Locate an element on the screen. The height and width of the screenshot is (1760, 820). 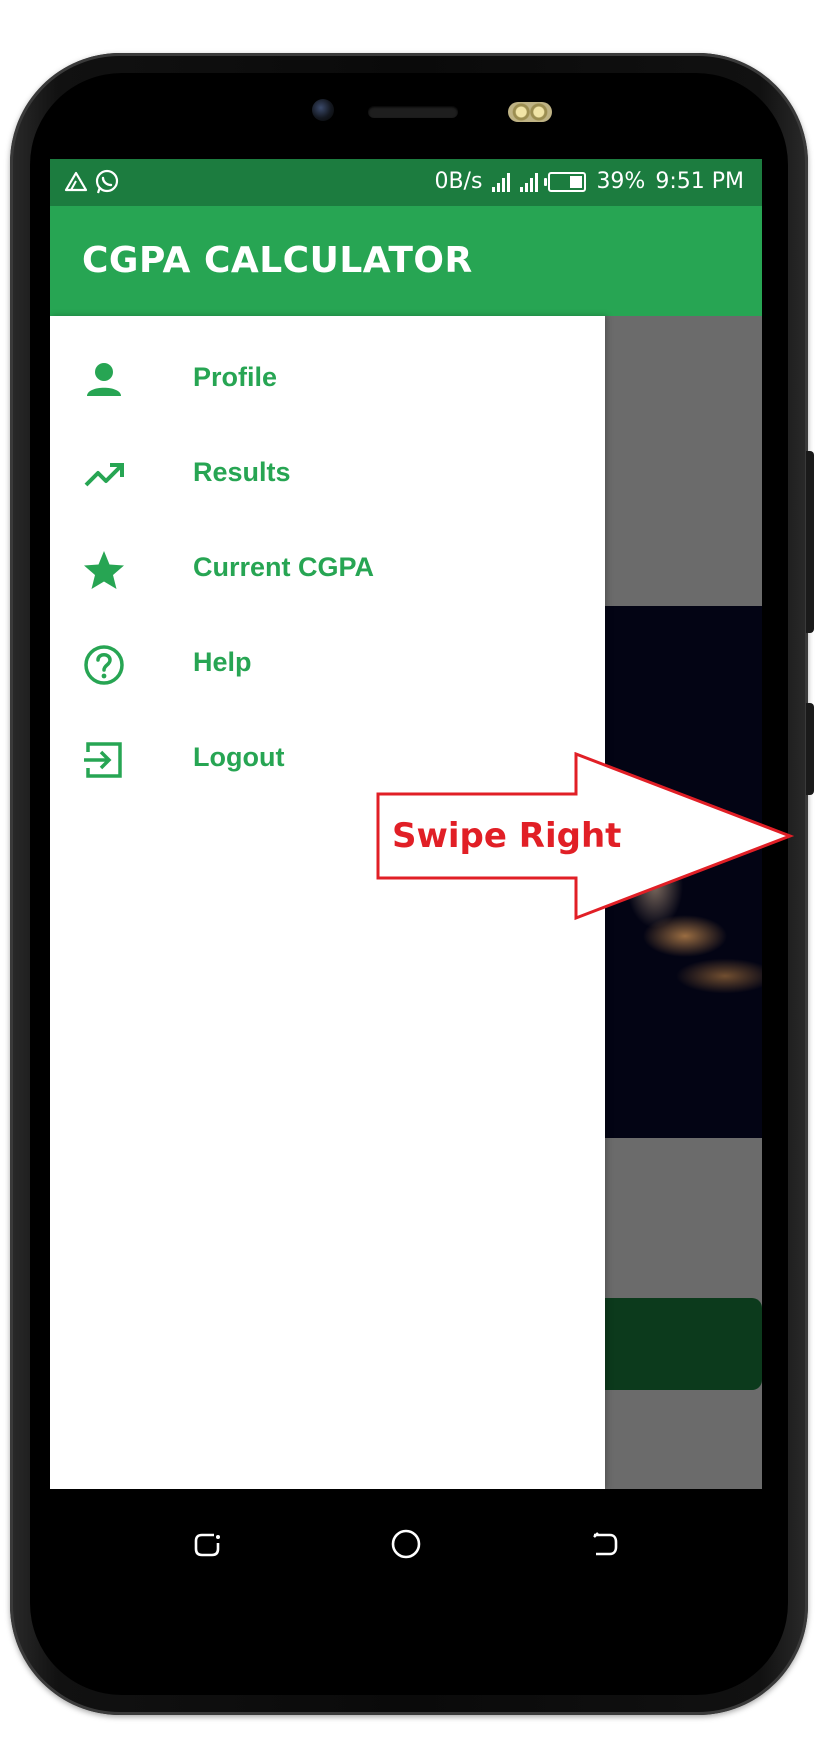
app-bar: CGPA CALCULATOR is located at coordinates (406, 261).